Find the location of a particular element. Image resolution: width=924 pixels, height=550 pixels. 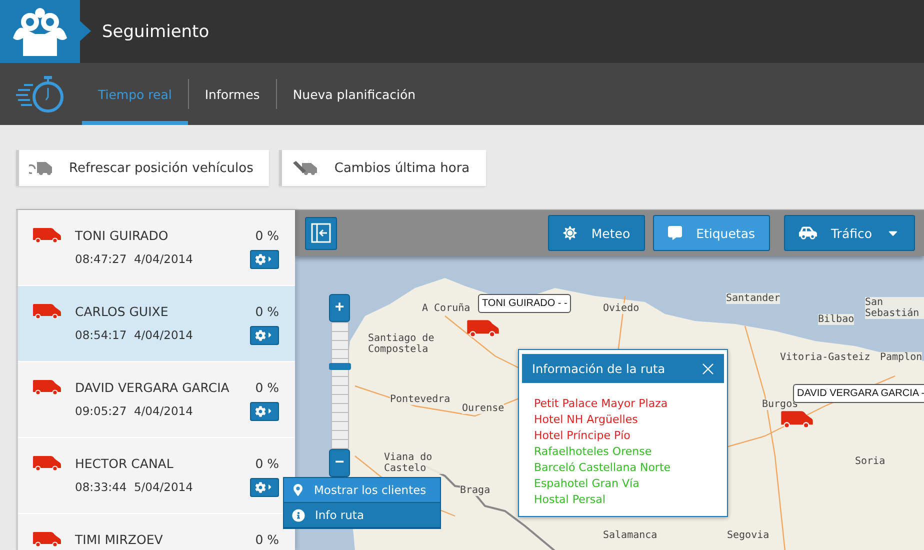

collapse-panel-icon is located at coordinates (321, 233).